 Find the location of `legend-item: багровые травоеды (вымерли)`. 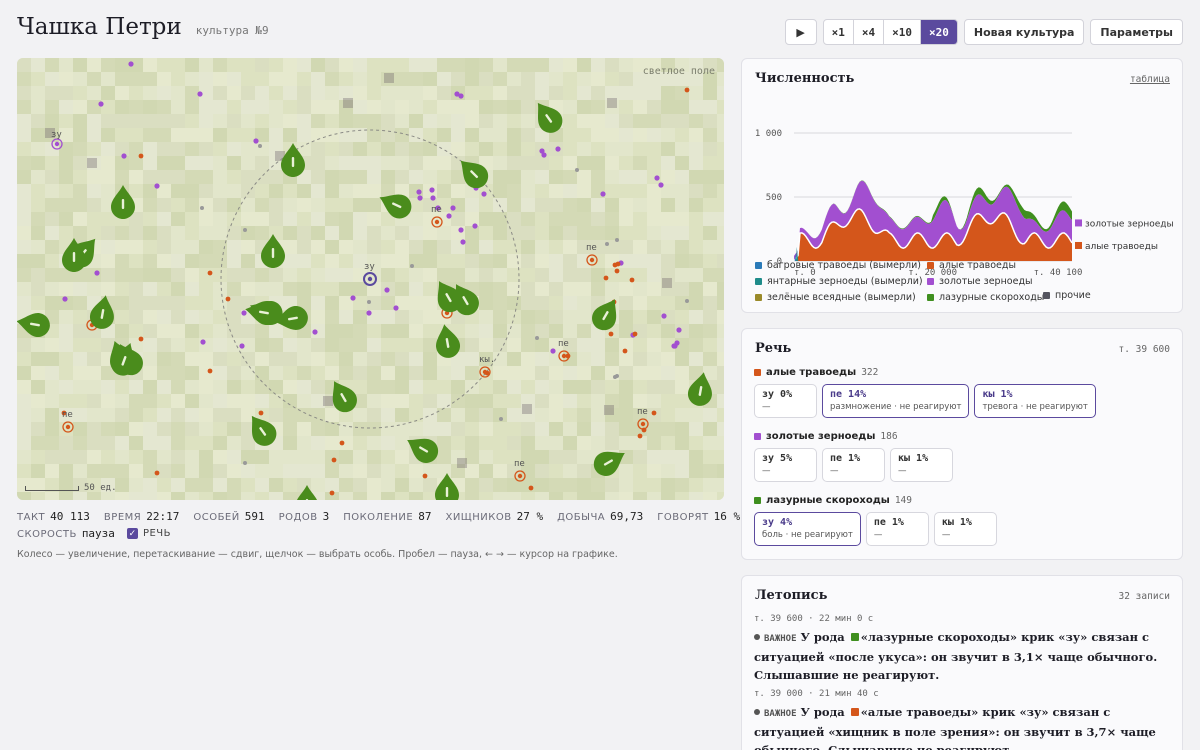

legend-item: багровые травоеды (вымерли) is located at coordinates (841, 265).